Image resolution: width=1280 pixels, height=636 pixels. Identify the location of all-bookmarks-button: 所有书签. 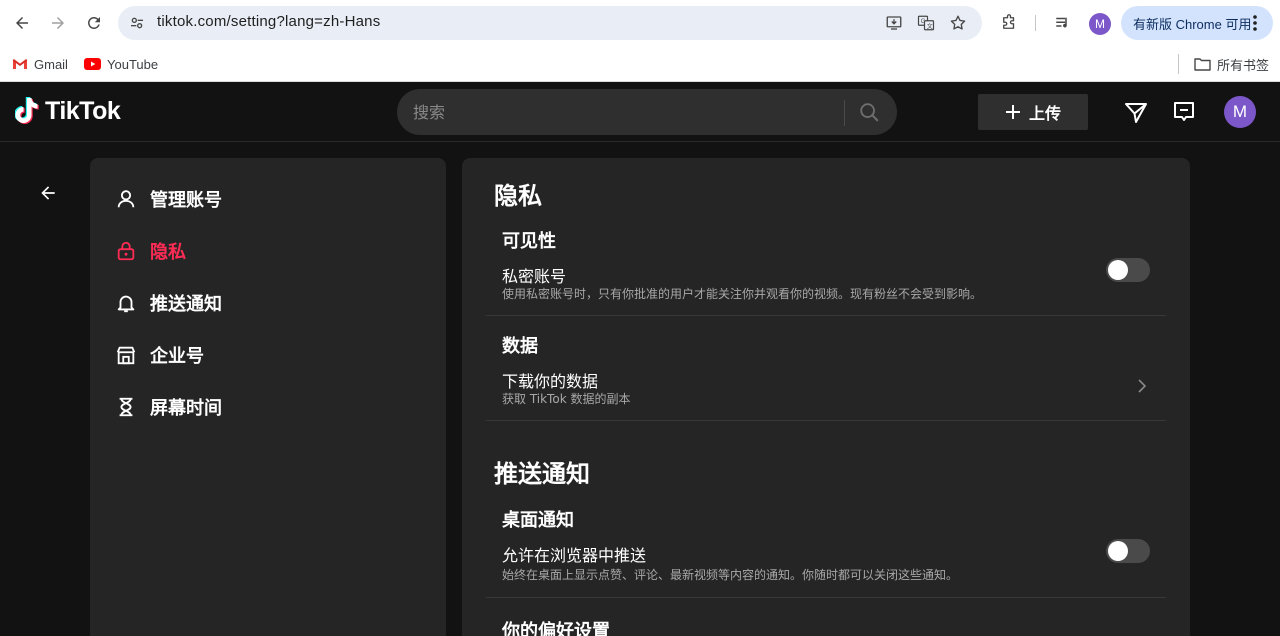
(1231, 64).